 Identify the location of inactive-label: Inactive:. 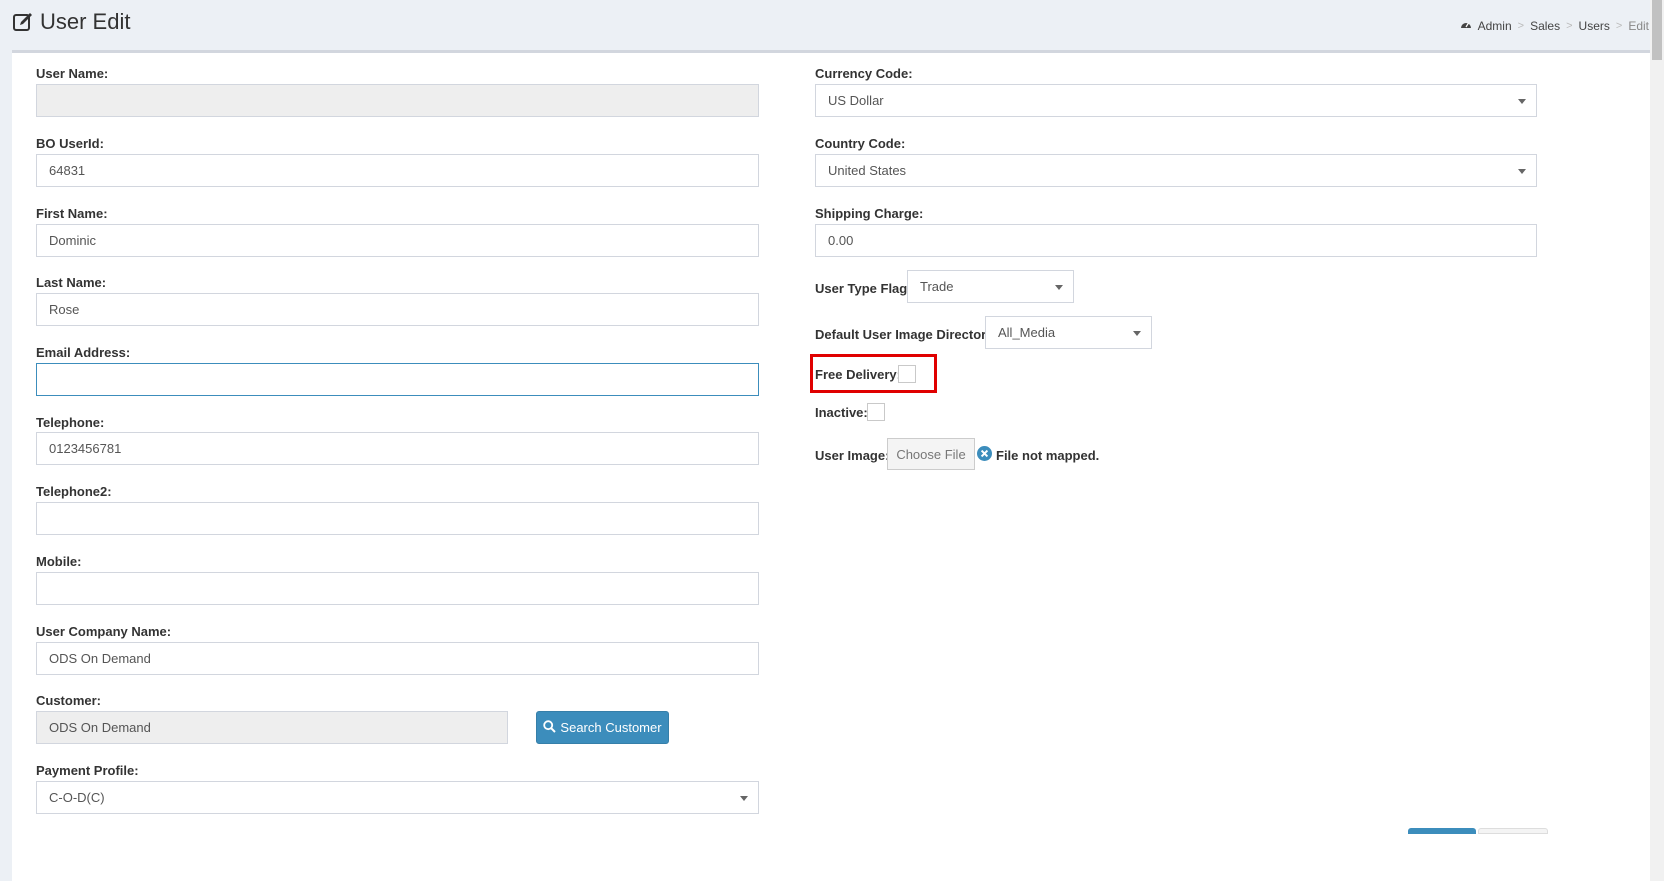
(841, 412).